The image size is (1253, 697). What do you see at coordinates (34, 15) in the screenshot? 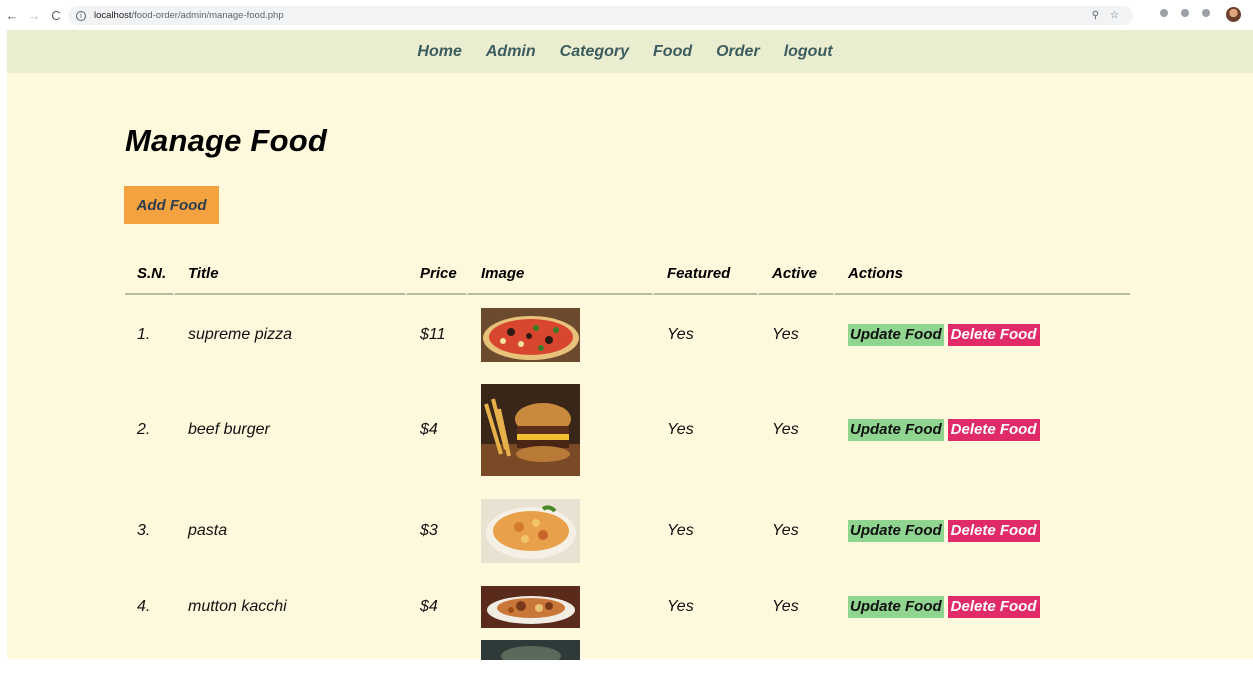
I see `forward-icon: →` at bounding box center [34, 15].